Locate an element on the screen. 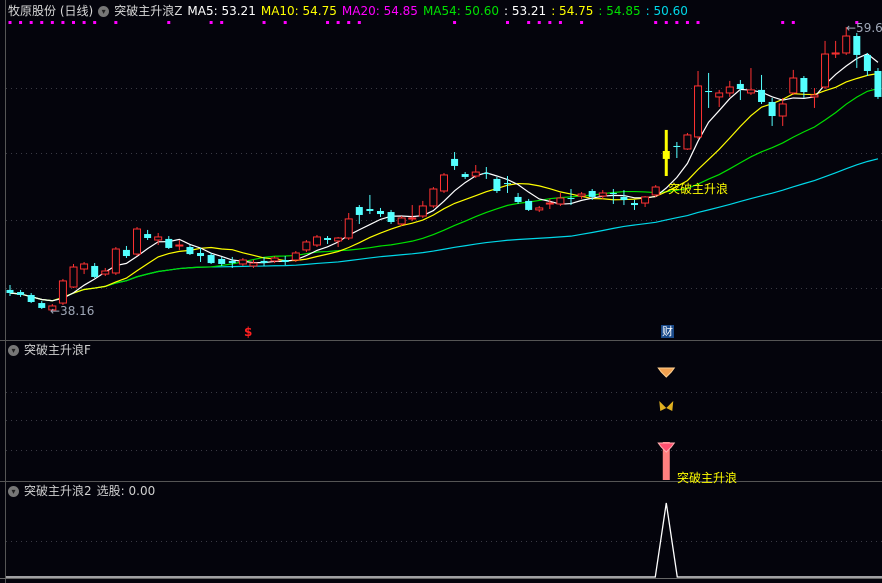 The height and width of the screenshot is (583, 882). panel2-marks is located at coordinates (666, 423).